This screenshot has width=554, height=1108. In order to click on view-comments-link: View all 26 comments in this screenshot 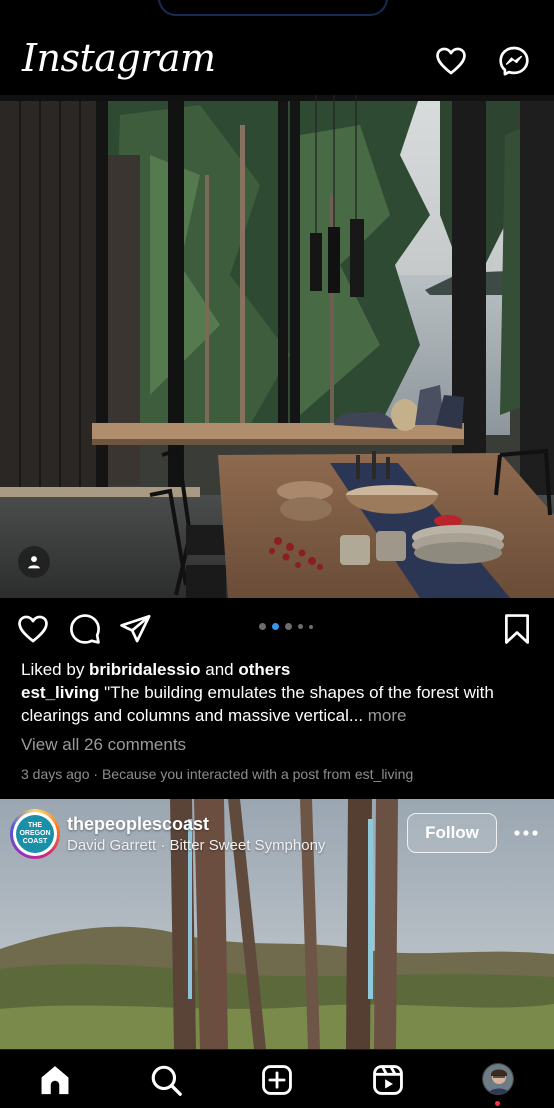, I will do `click(281, 744)`.